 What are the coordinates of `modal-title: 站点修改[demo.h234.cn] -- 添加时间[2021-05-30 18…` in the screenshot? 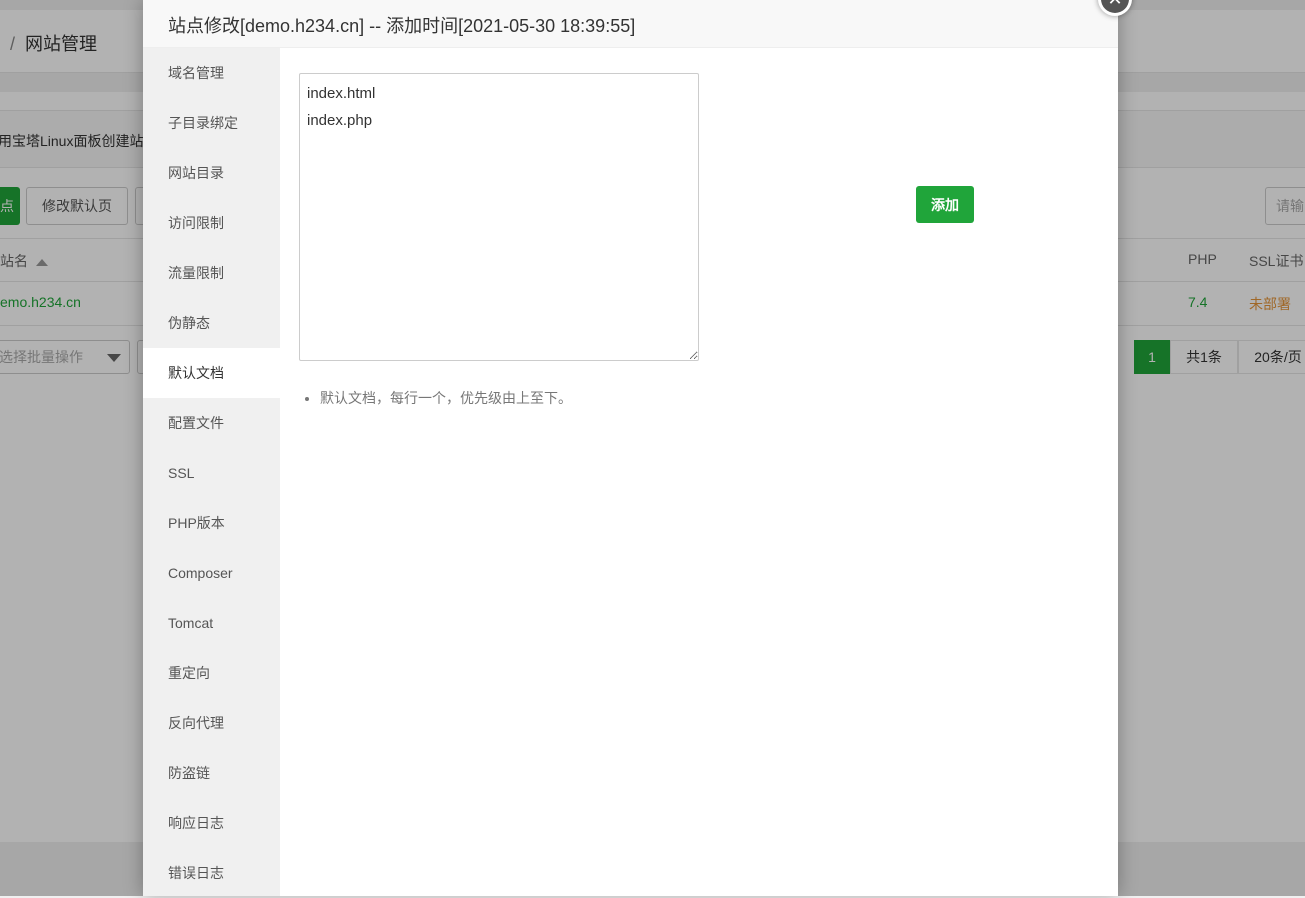 It's located at (402, 26).